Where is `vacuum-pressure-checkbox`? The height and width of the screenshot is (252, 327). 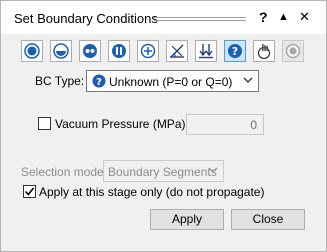 vacuum-pressure-checkbox is located at coordinates (44, 123).